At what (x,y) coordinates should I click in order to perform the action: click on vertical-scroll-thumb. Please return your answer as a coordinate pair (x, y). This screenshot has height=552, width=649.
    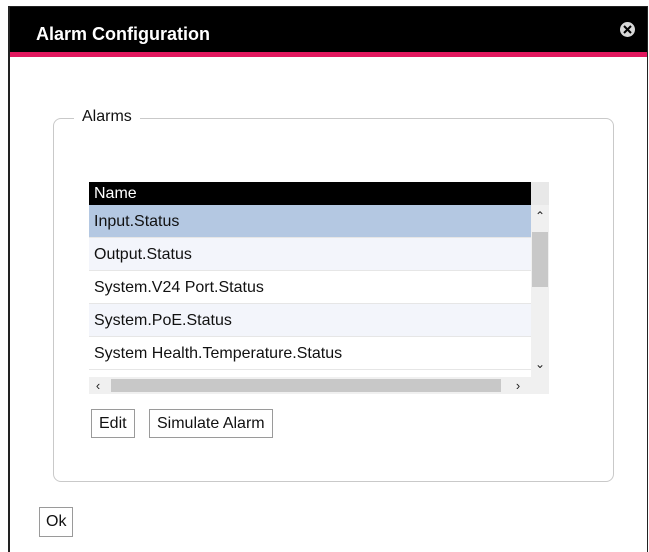
    Looking at the image, I should click on (540, 259).